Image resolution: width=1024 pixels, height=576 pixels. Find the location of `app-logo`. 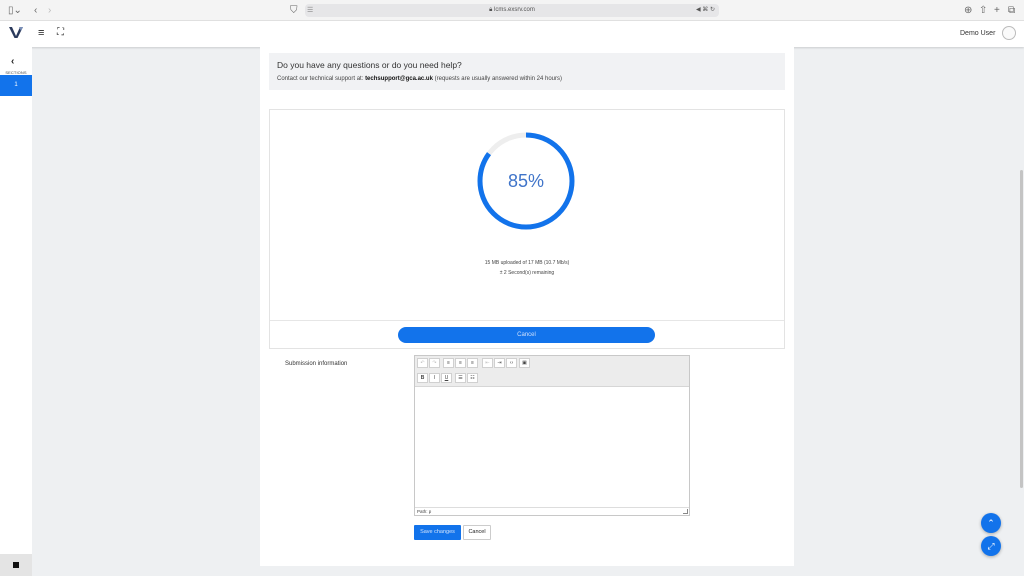

app-logo is located at coordinates (16, 32).